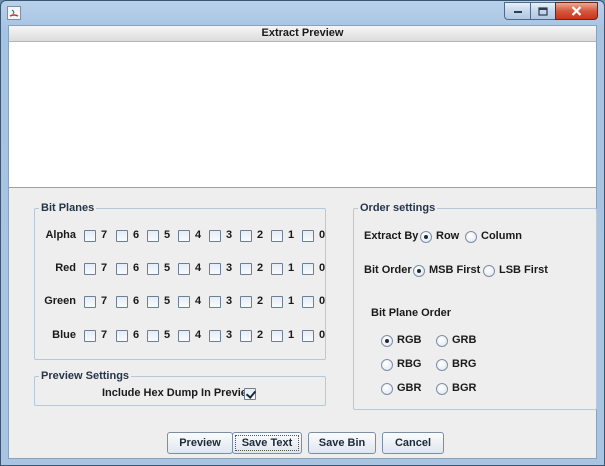 The height and width of the screenshot is (466, 605). What do you see at coordinates (464, 364) in the screenshot?
I see `bit-plane-order-option-label: BRG` at bounding box center [464, 364].